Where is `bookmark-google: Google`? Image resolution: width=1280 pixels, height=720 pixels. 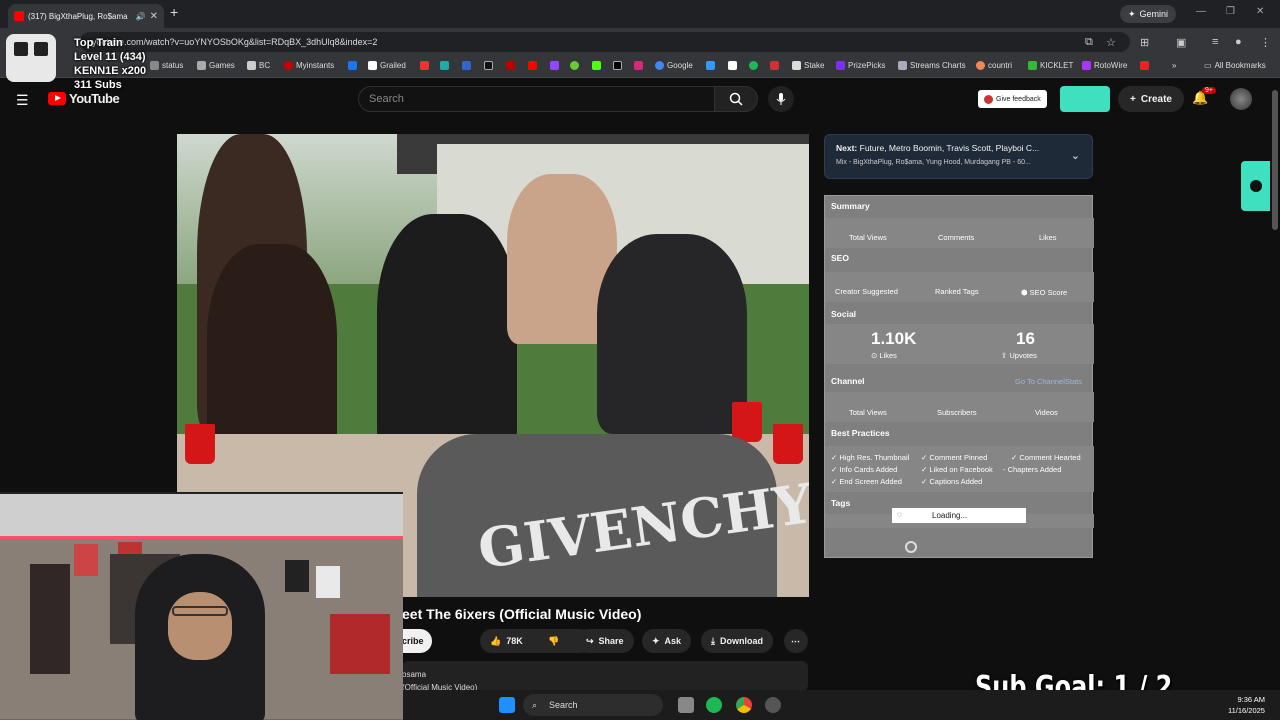
bookmark-google: Google is located at coordinates (674, 65).